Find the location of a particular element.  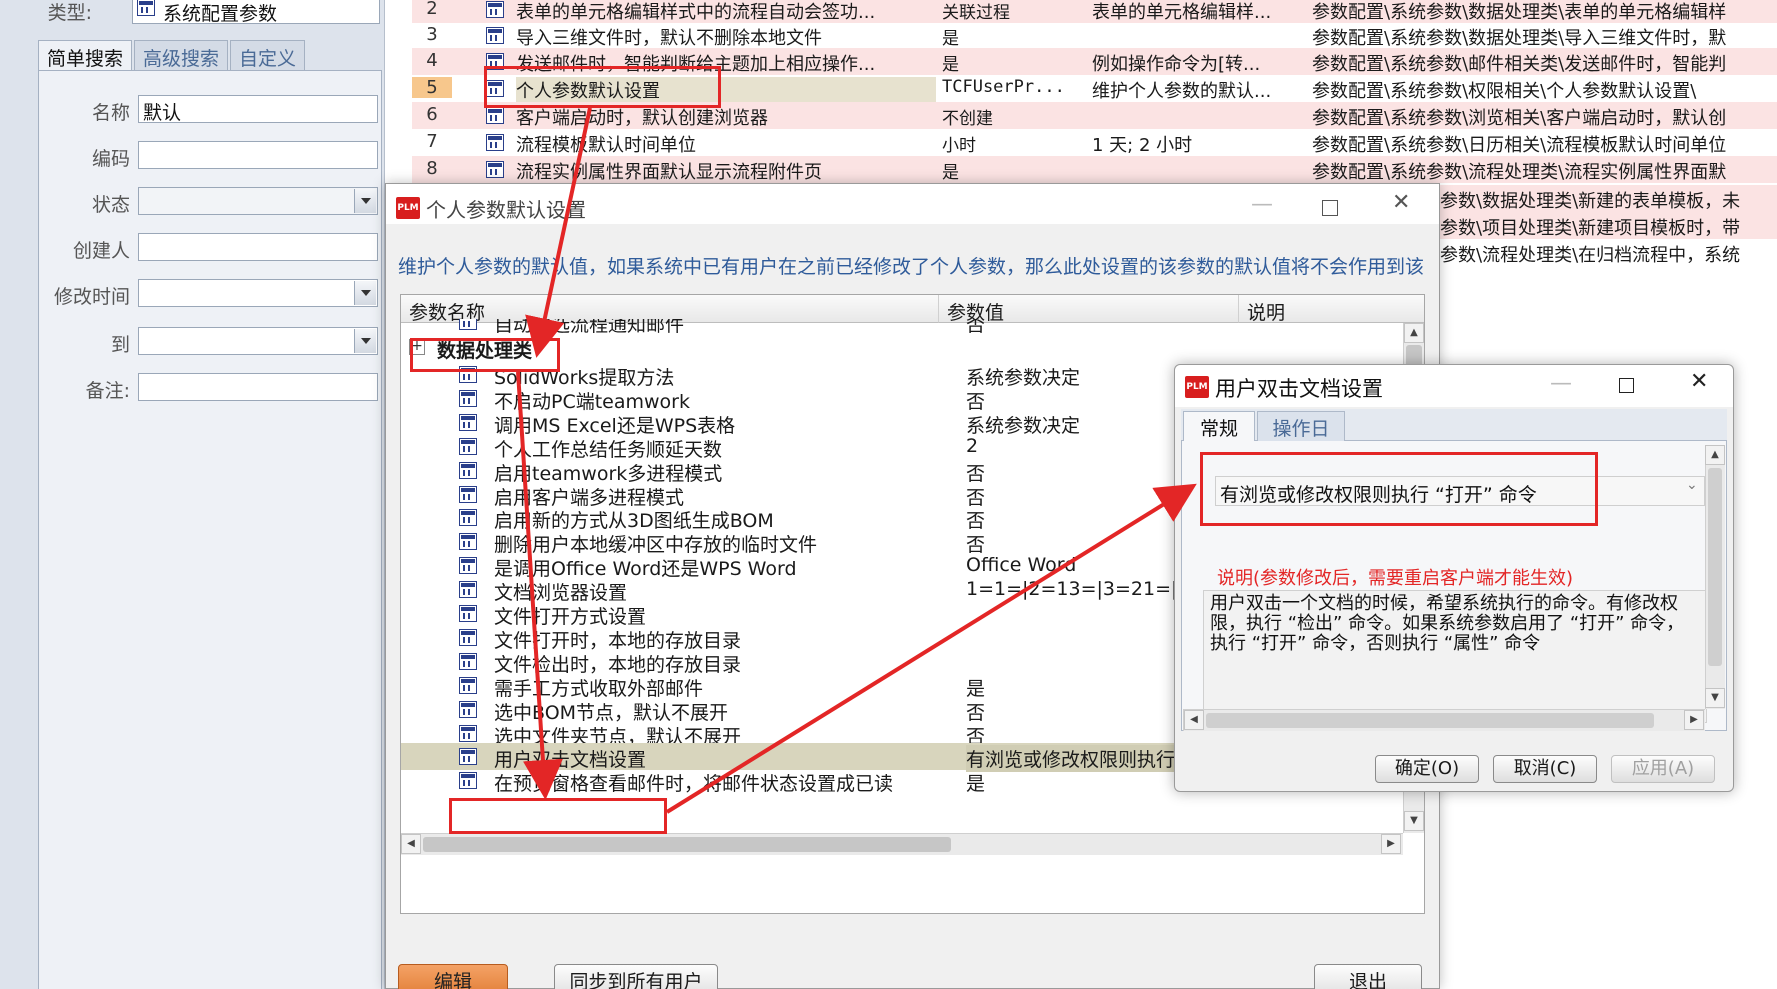

vertical-scrollbar: ▲ ▼ is located at coordinates (1715, 577).